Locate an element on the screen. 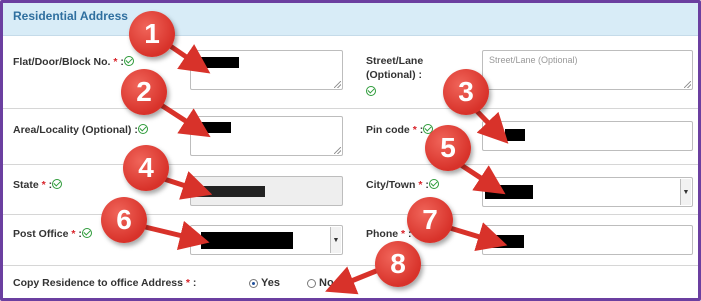 The width and height of the screenshot is (701, 301). annotation-badge: 7 is located at coordinates (430, 220).